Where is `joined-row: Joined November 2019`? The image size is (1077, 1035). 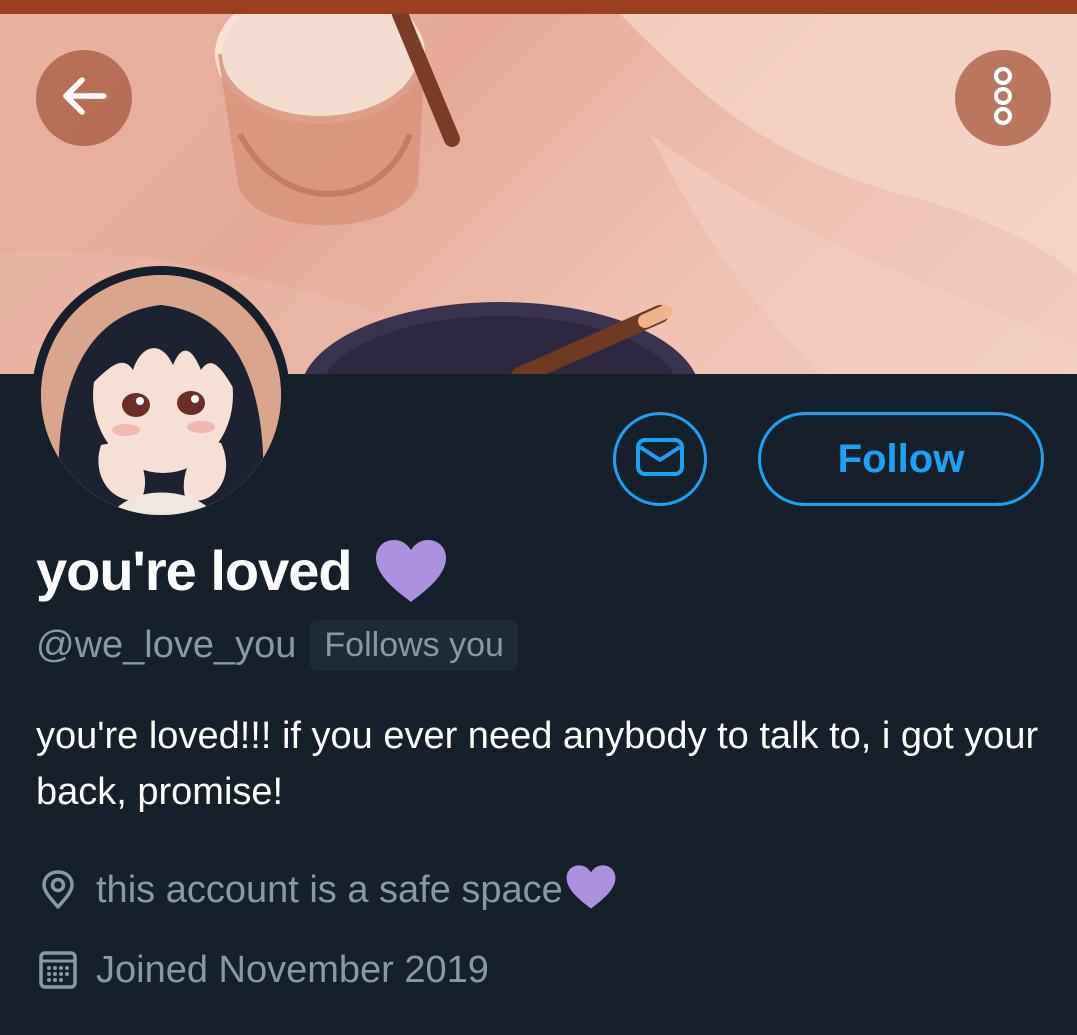 joined-row: Joined November 2019 is located at coordinates (262, 970).